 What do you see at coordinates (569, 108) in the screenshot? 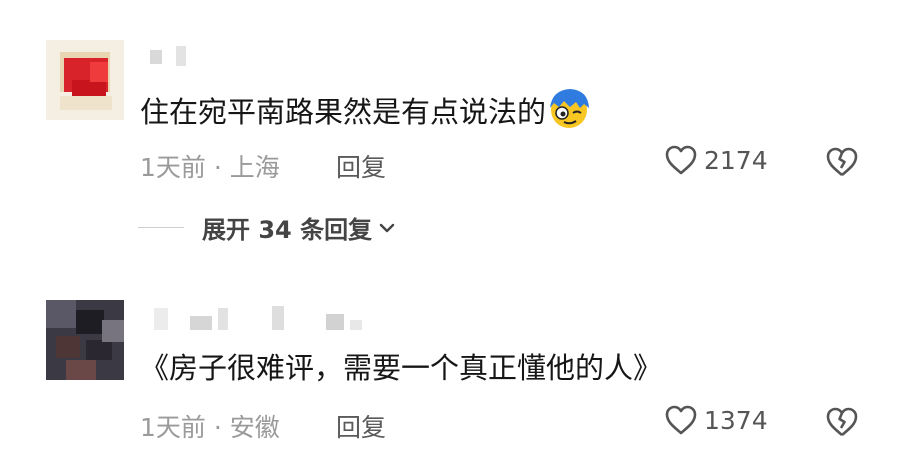
I see `dizzy-face-emoji-icon` at bounding box center [569, 108].